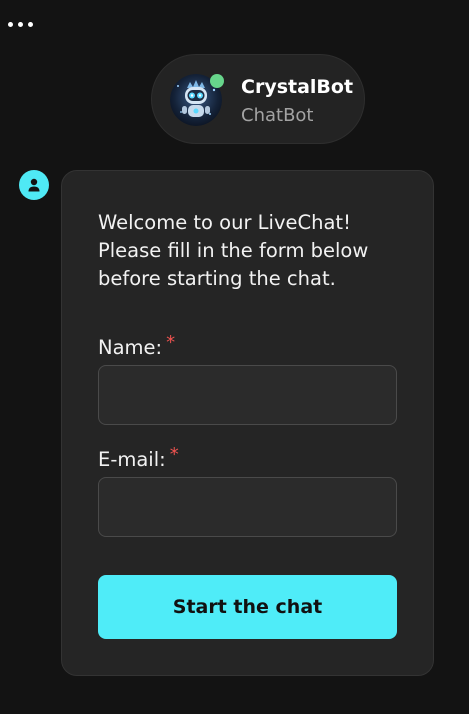 Image resolution: width=469 pixels, height=714 pixels. What do you see at coordinates (217, 81) in the screenshot?
I see `online-status-indicator` at bounding box center [217, 81].